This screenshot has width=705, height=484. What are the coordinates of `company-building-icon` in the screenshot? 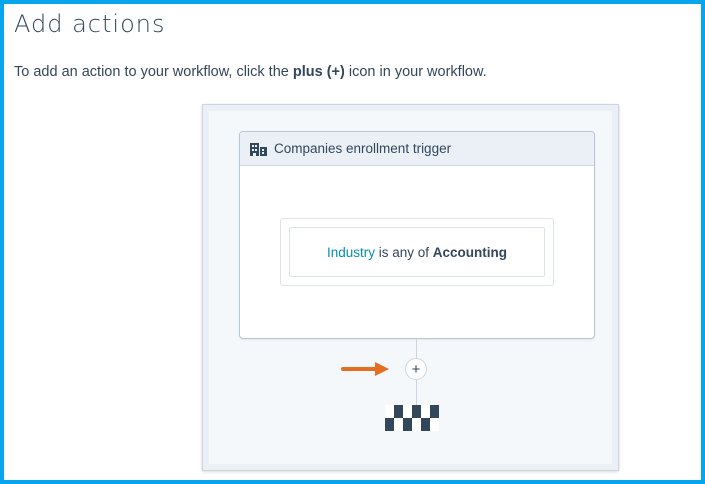 It's located at (258, 149).